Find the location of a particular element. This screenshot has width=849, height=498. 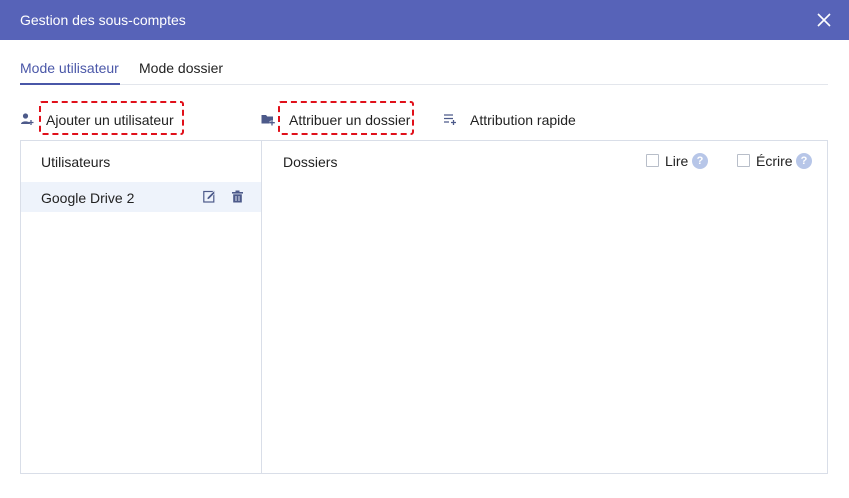

assign-folder-button: Attribuer un dossier is located at coordinates (338, 120).